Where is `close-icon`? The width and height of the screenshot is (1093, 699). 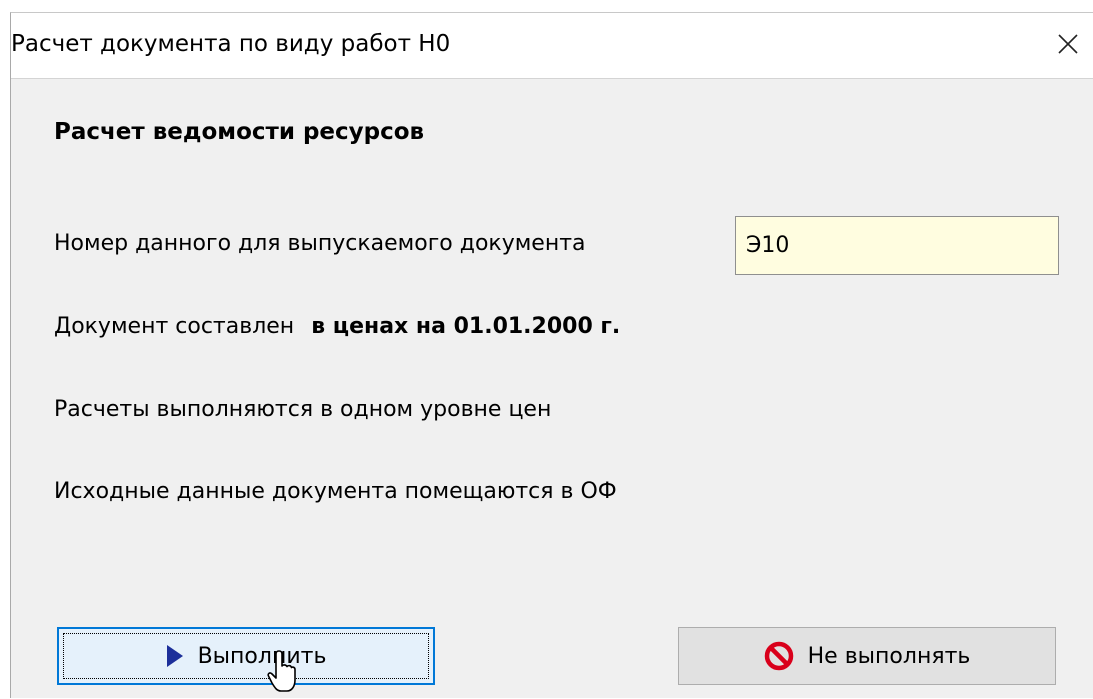 close-icon is located at coordinates (1068, 44).